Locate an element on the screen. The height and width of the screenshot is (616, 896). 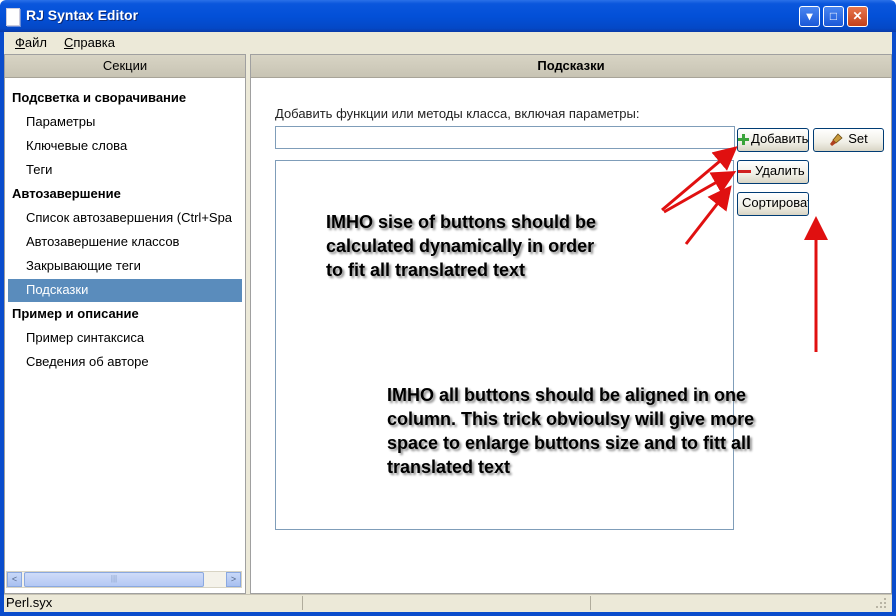
tree-item-autocomplete-list: Список автозавершения (Ctrl+Spa is located at coordinates (129, 217).